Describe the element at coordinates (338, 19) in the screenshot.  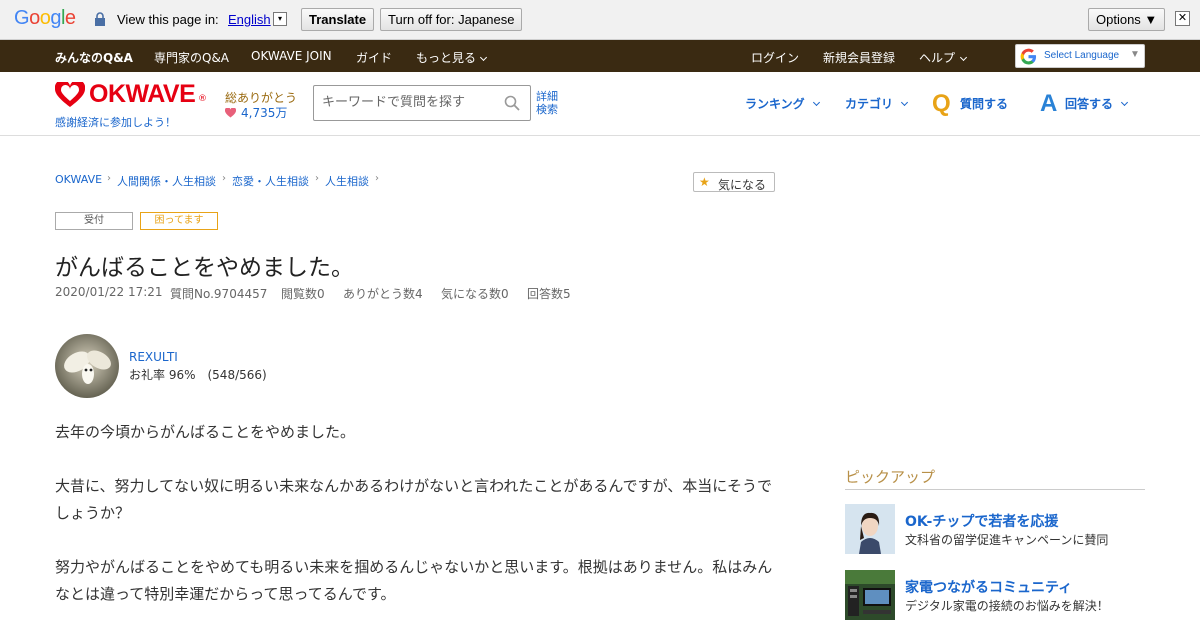
I see `translate-button: Translate` at that location.